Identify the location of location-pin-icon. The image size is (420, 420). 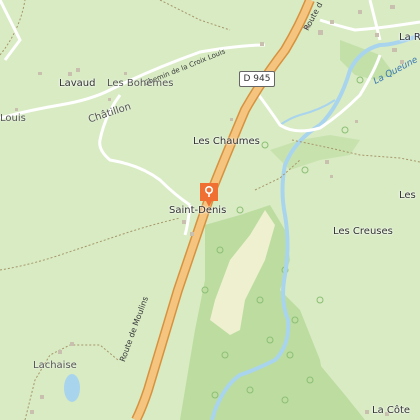
(209, 194).